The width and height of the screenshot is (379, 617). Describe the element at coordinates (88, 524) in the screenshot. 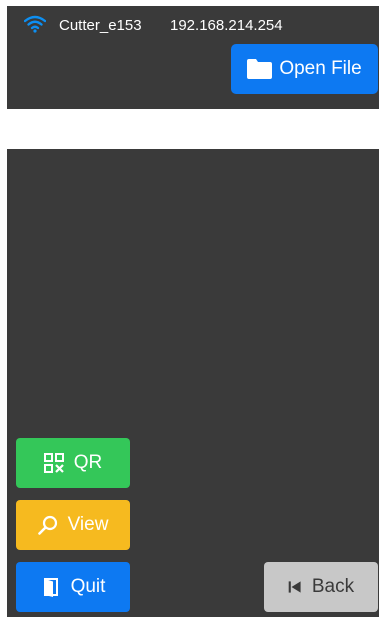

I see `view-label: View` at that location.